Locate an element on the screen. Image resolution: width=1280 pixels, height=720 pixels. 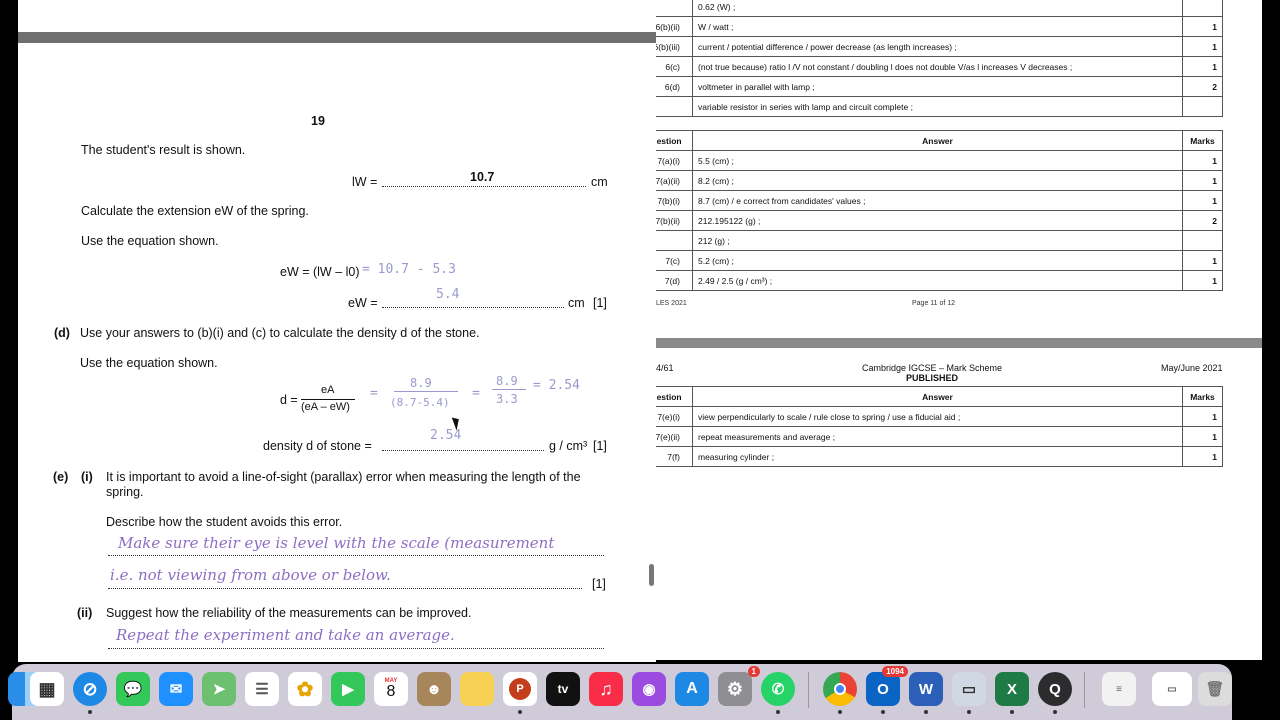
chrome-icon is located at coordinates (840, 689).